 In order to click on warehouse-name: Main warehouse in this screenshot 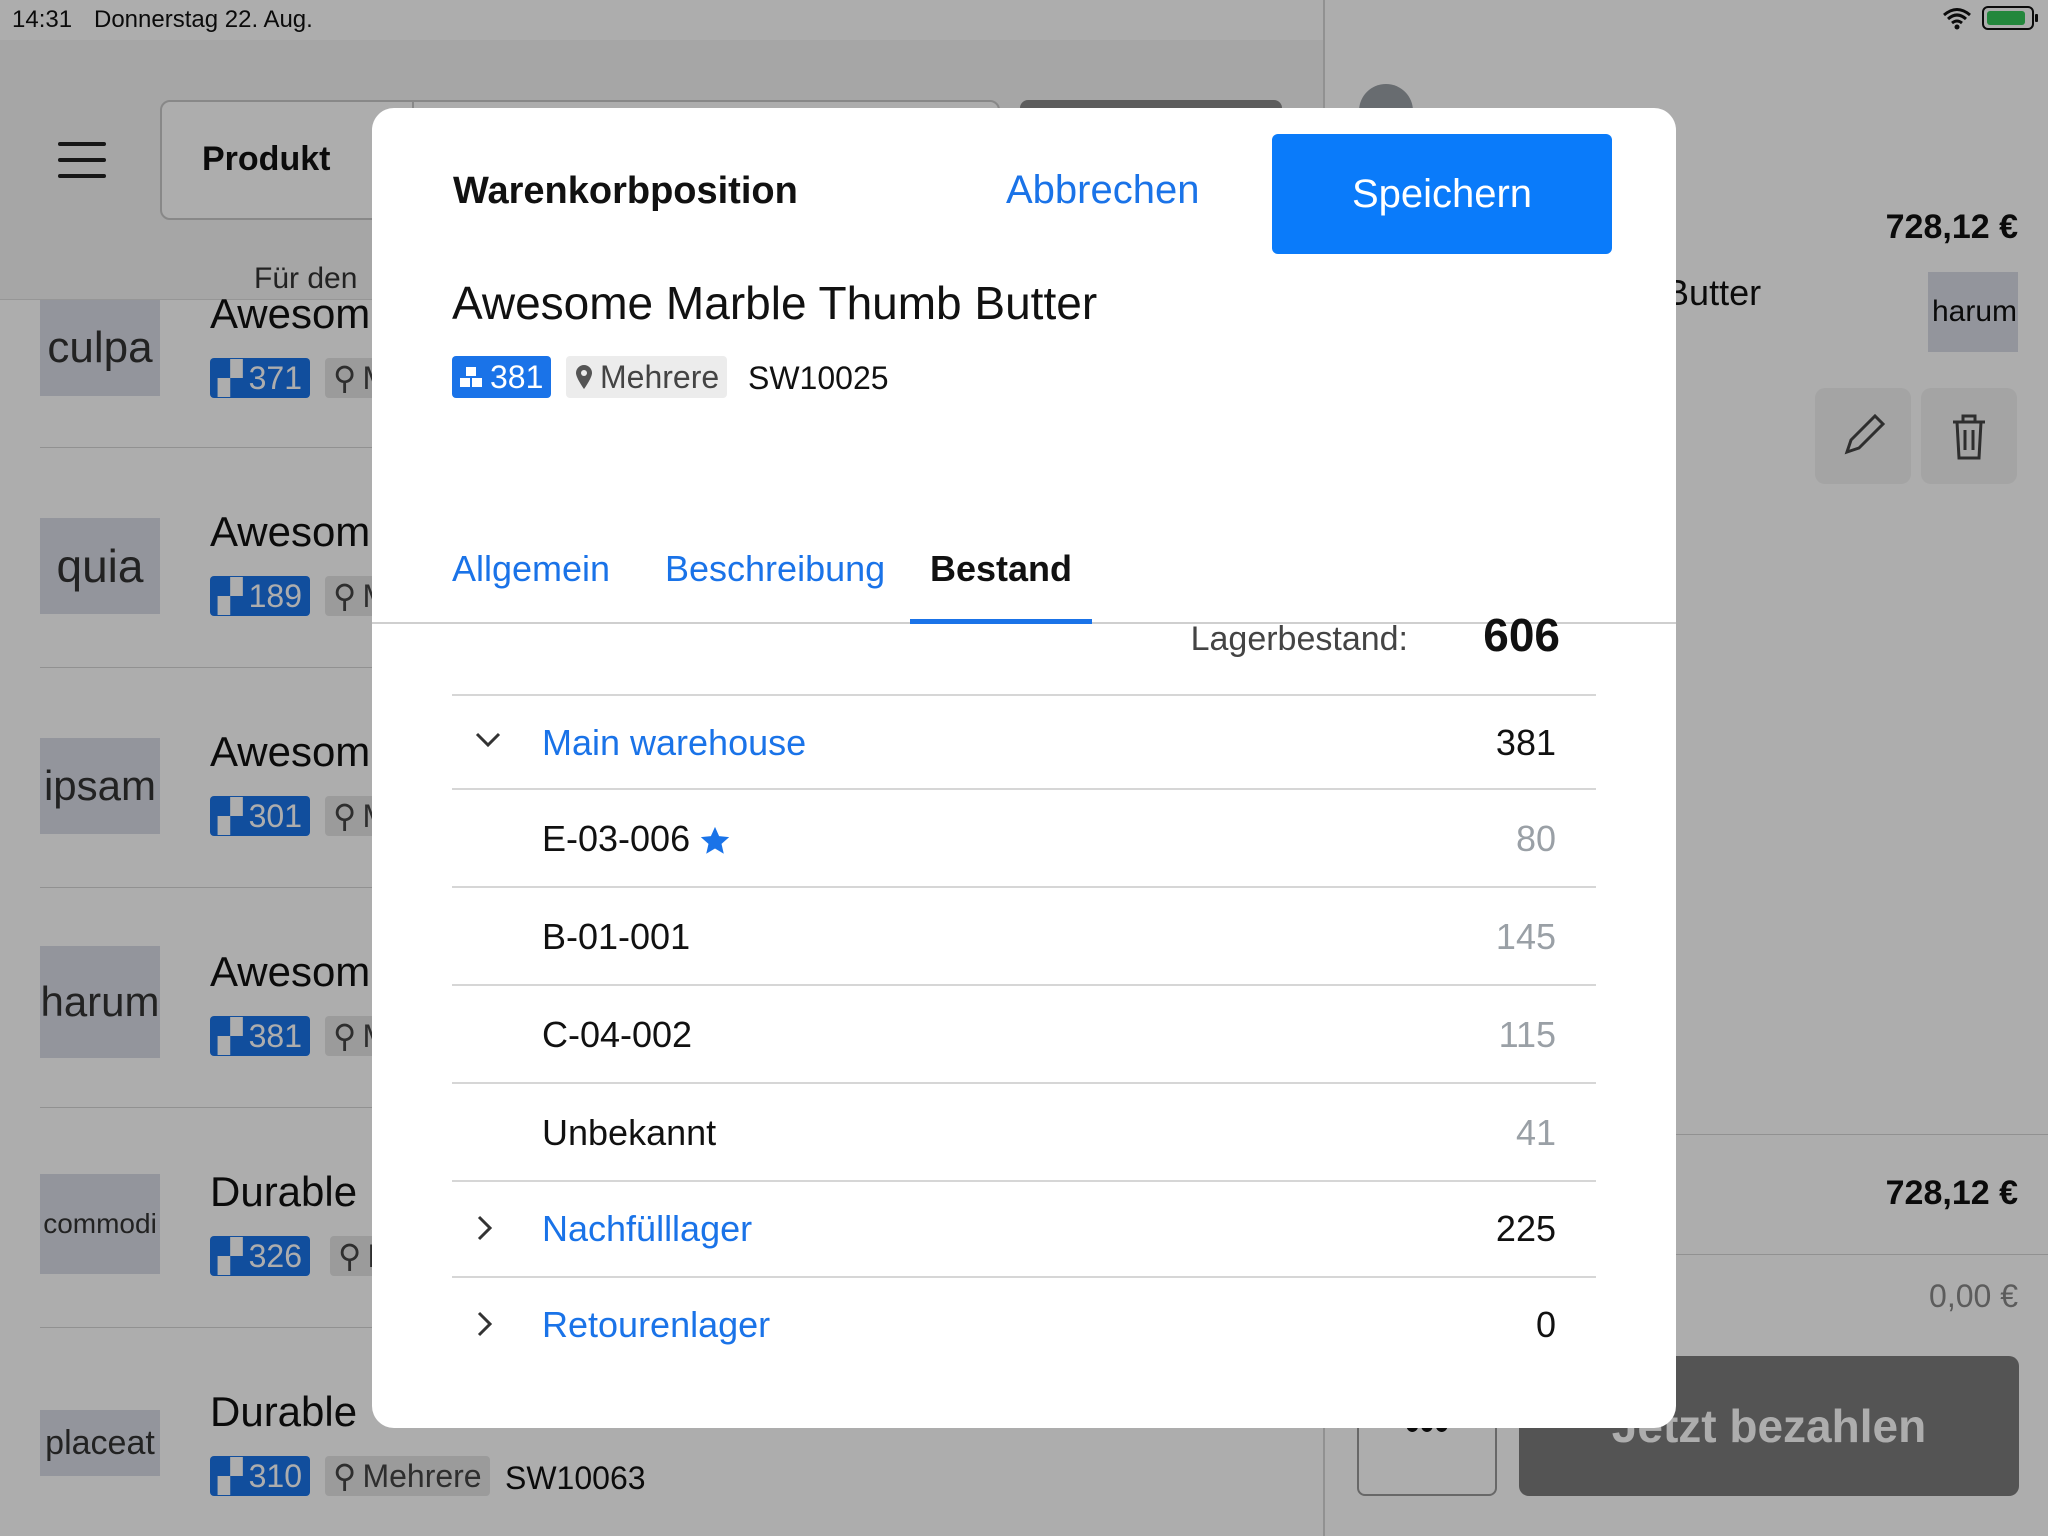, I will do `click(674, 743)`.